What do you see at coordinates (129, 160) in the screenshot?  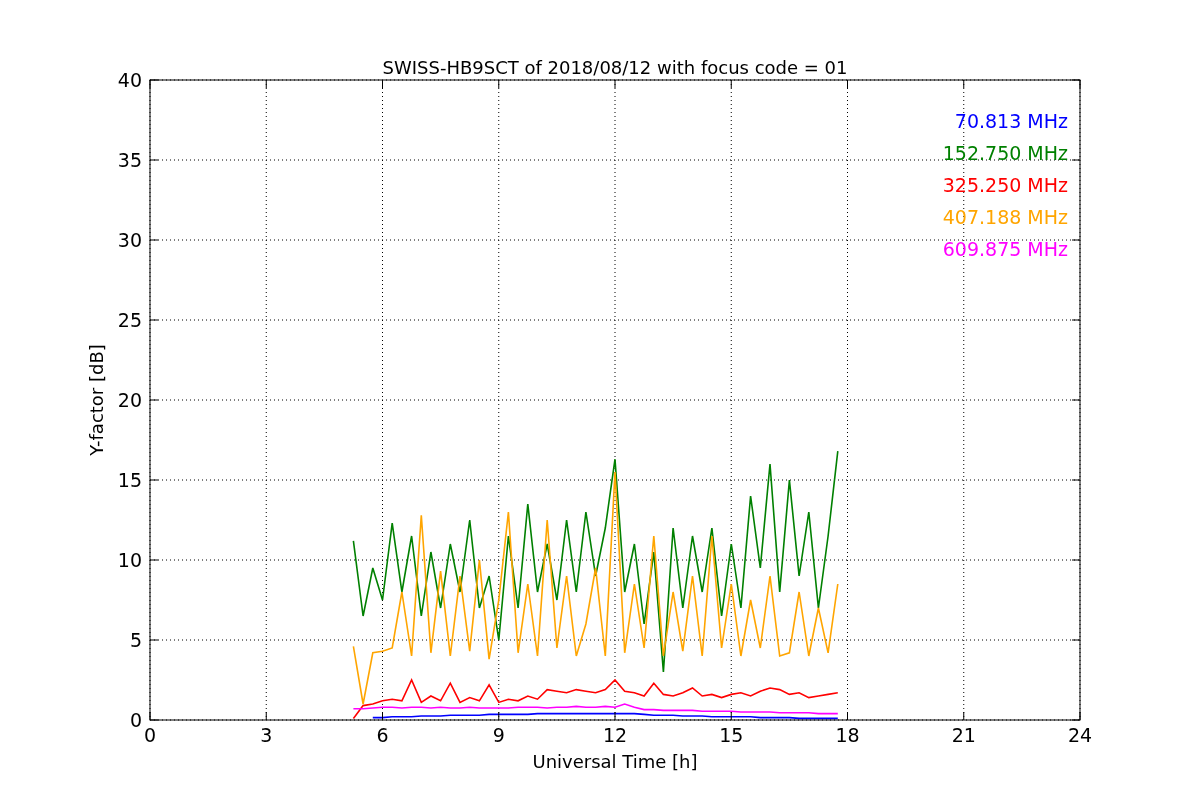 I see `tick-label: 35` at bounding box center [129, 160].